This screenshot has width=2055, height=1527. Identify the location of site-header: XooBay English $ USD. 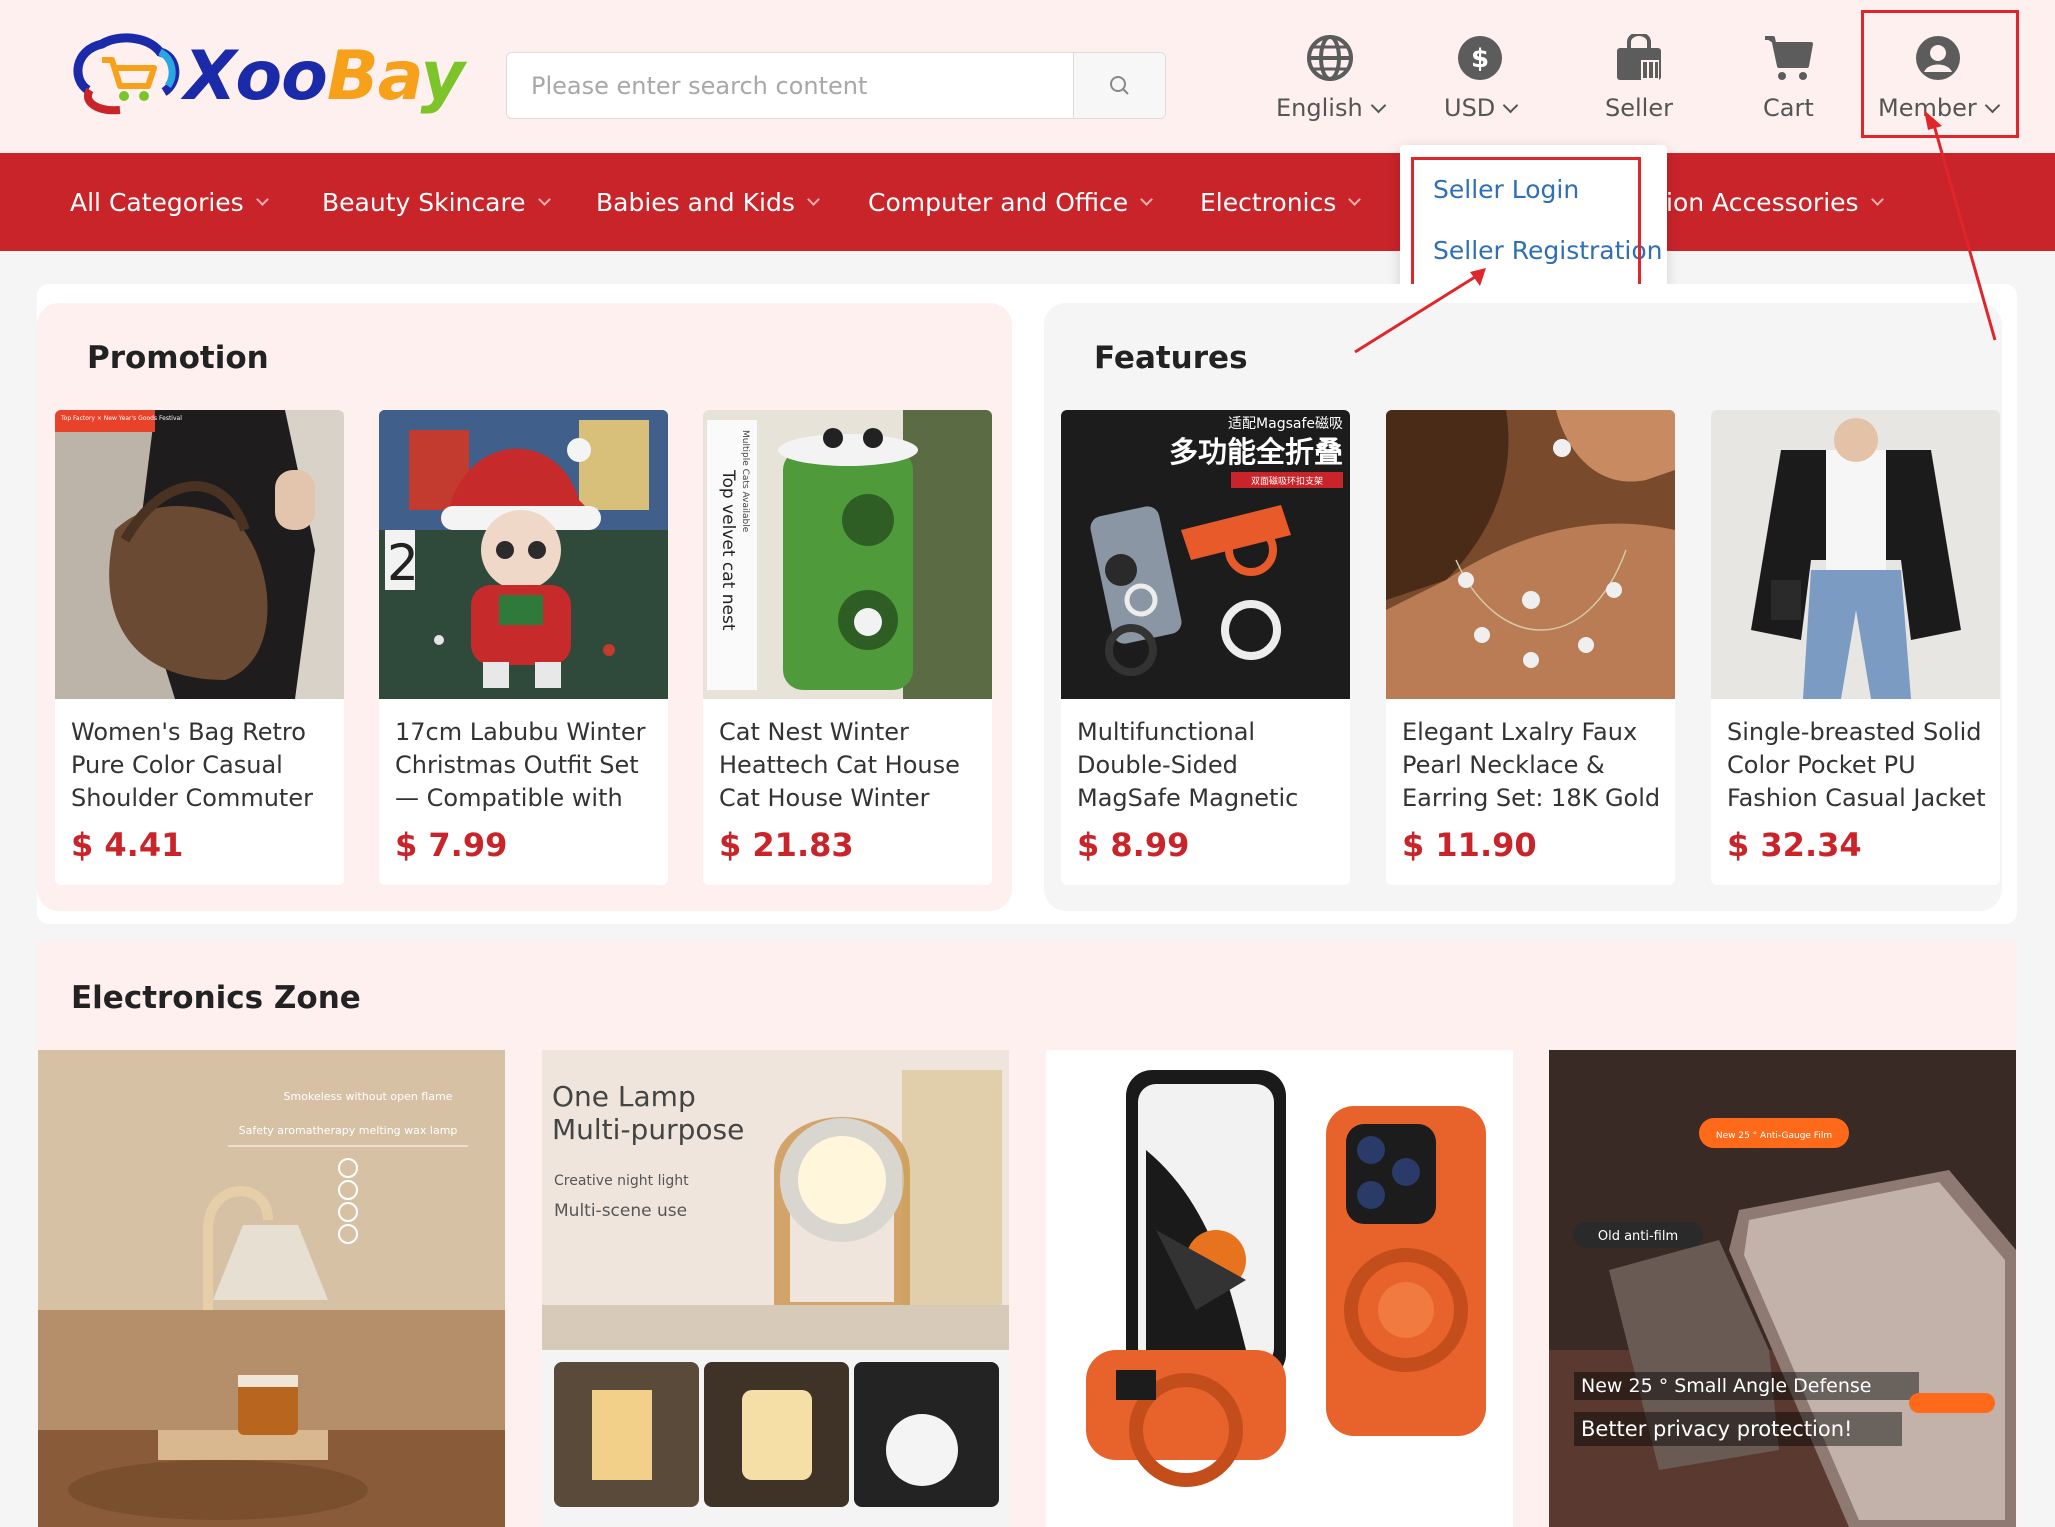
(1027, 76).